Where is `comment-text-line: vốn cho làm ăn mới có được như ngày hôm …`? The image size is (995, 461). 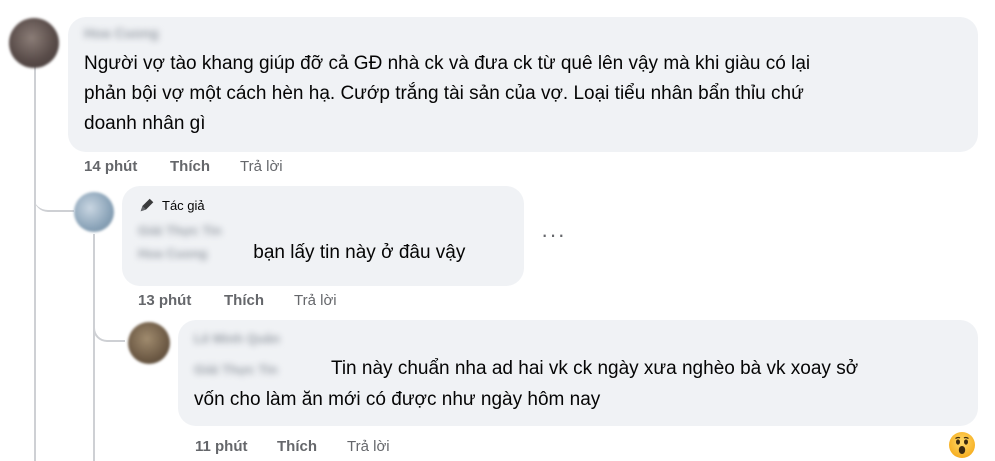
comment-text-line: vốn cho làm ăn mới có được như ngày hôm … is located at coordinates (397, 399).